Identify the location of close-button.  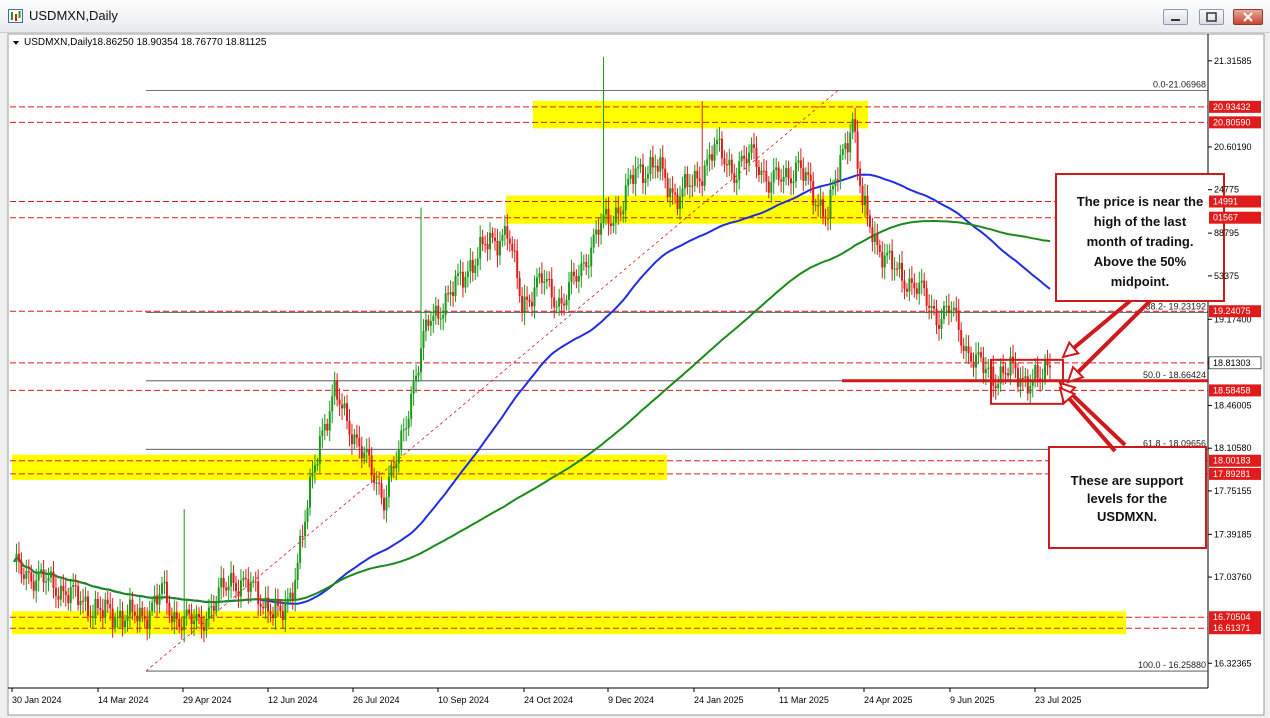
(1248, 17).